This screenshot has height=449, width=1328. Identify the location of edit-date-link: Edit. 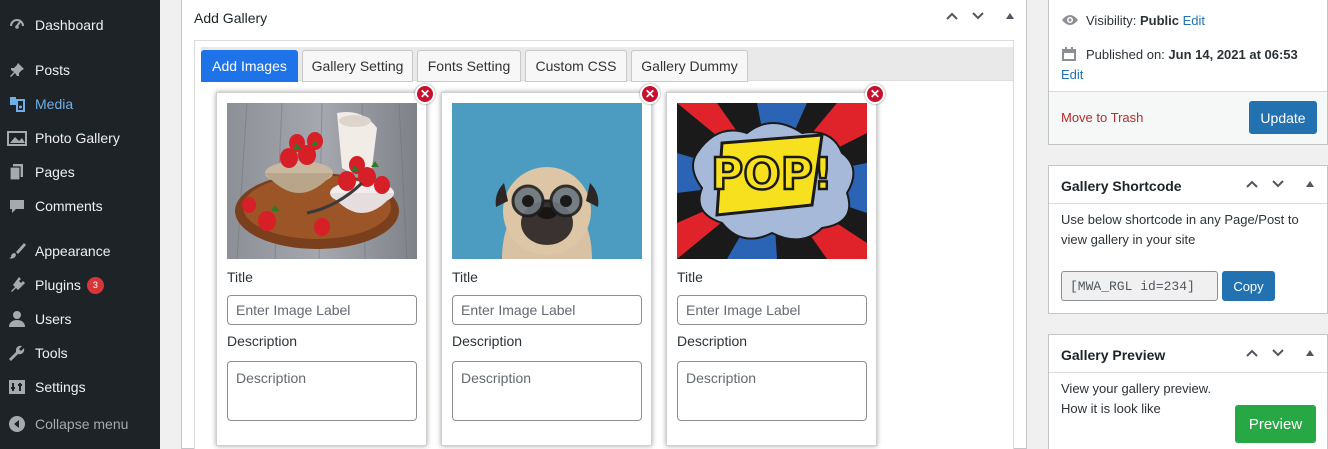
(1072, 75).